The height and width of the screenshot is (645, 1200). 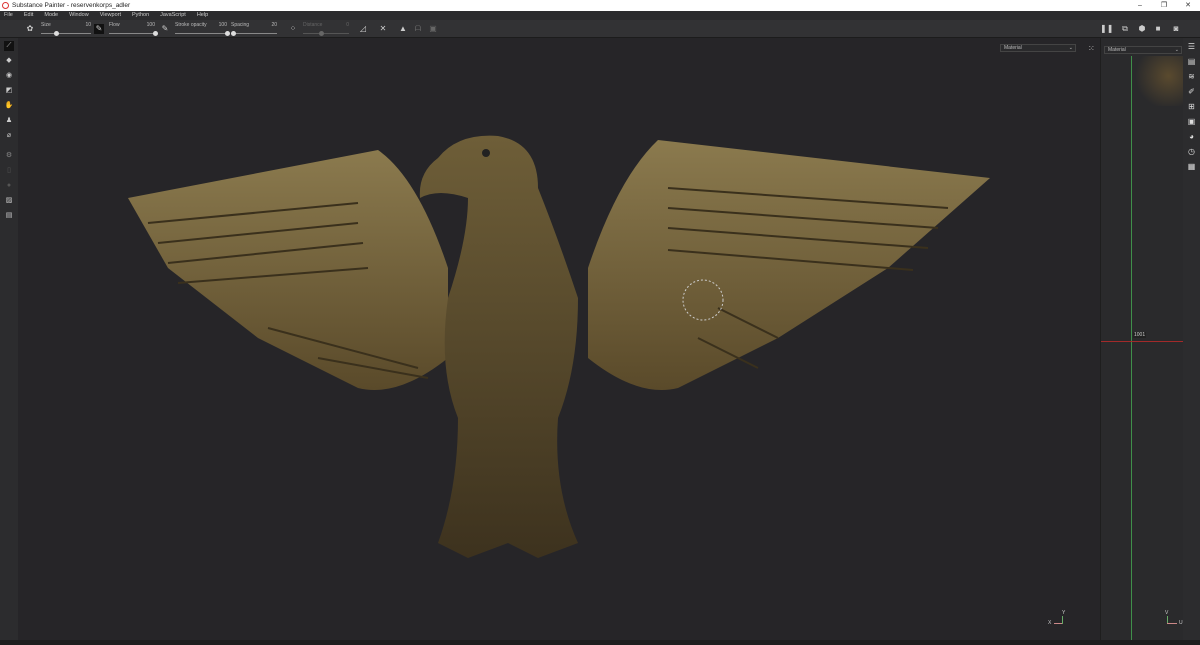 I want to click on panels-sidebar: ☰ ▤ ≋ ✐ ⊞ ▣ ◕ ◷ ▦, so click(x=1191, y=339).